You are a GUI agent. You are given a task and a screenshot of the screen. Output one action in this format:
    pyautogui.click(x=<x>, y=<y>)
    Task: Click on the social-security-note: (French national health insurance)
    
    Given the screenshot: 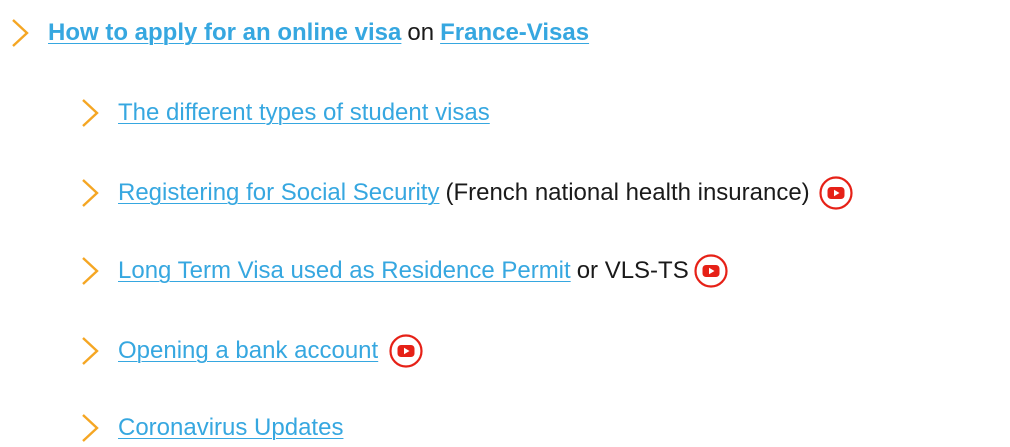 What is the action you would take?
    pyautogui.click(x=627, y=192)
    